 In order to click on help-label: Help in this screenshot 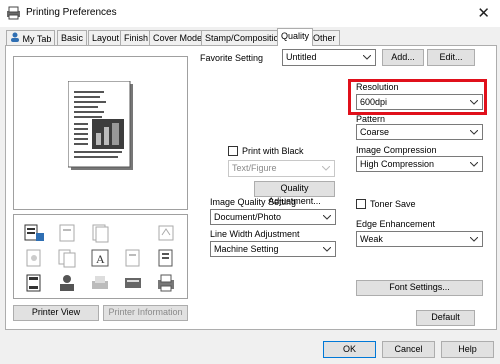, I will do `click(467, 349)`.